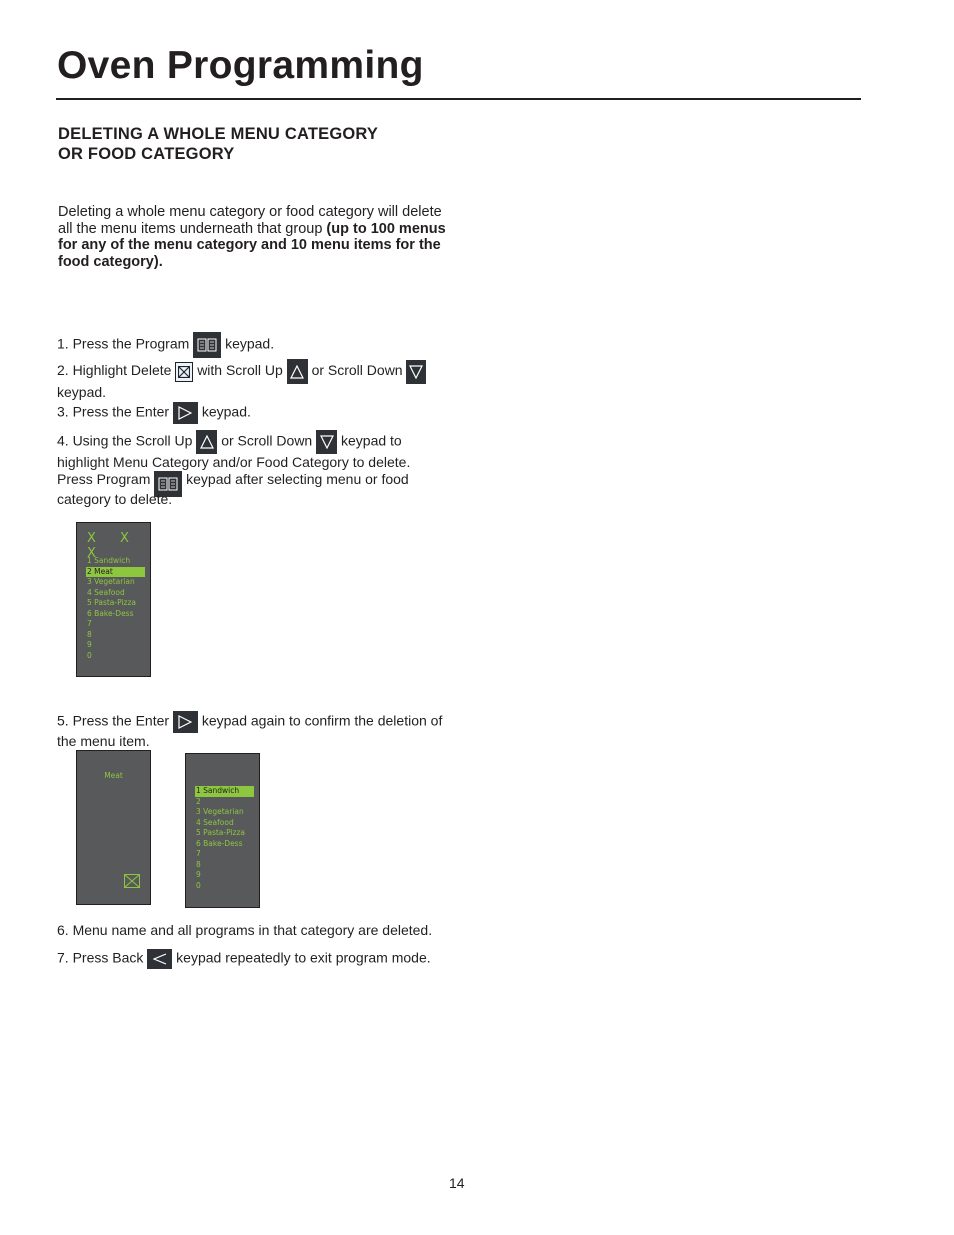 The height and width of the screenshot is (1235, 954). Describe the element at coordinates (114, 370) in the screenshot. I see `step-2-text: 2. Highlight Delete` at that location.